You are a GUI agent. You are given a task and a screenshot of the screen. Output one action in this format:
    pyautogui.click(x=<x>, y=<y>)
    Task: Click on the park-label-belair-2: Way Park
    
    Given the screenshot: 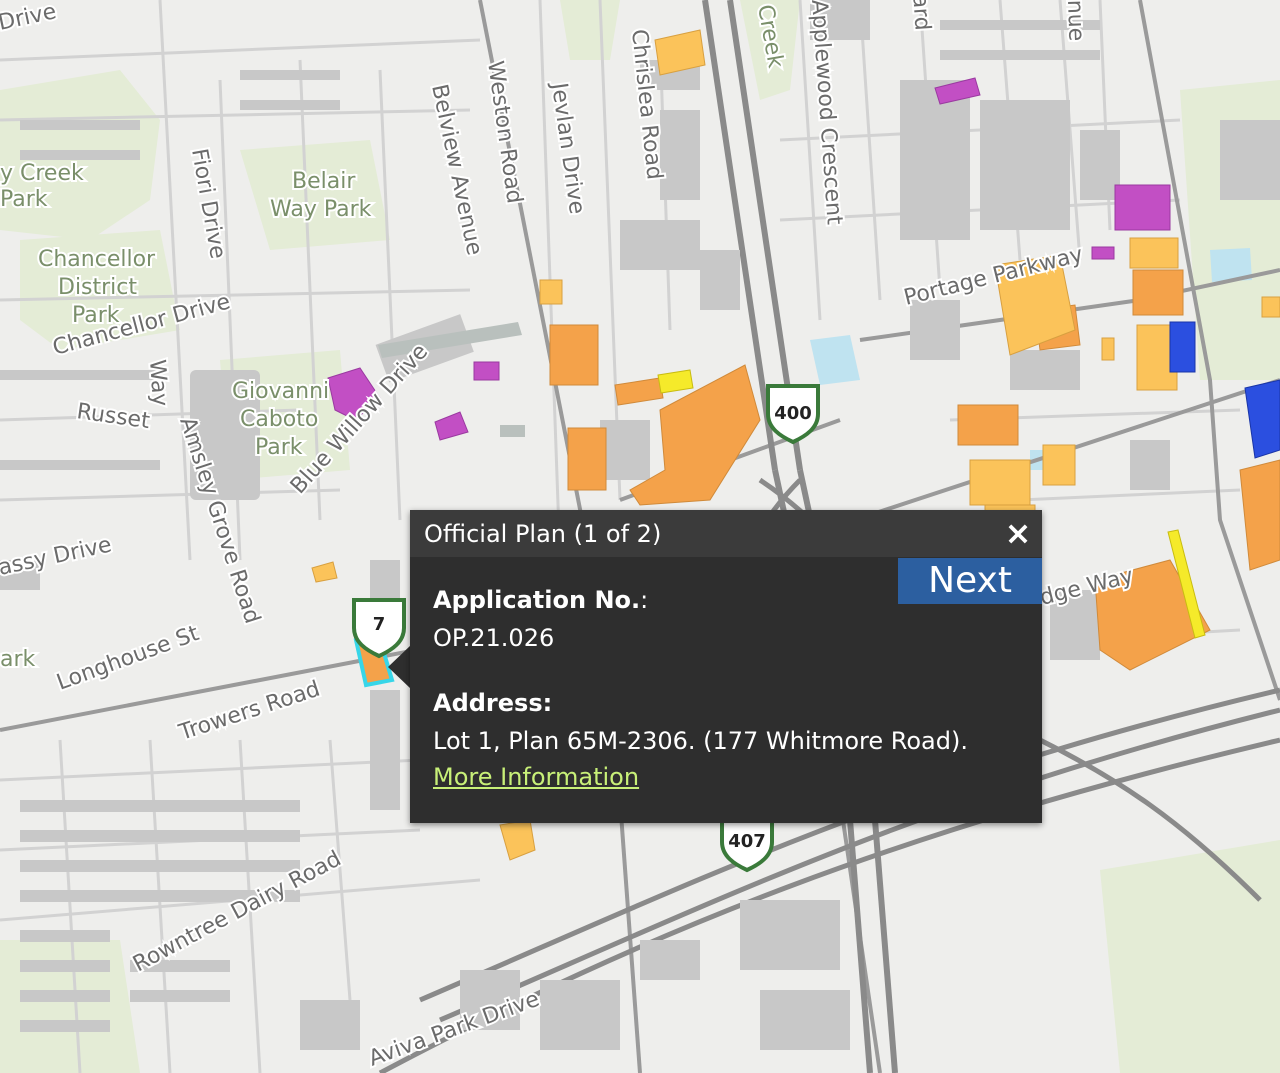 What is the action you would take?
    pyautogui.click(x=321, y=209)
    